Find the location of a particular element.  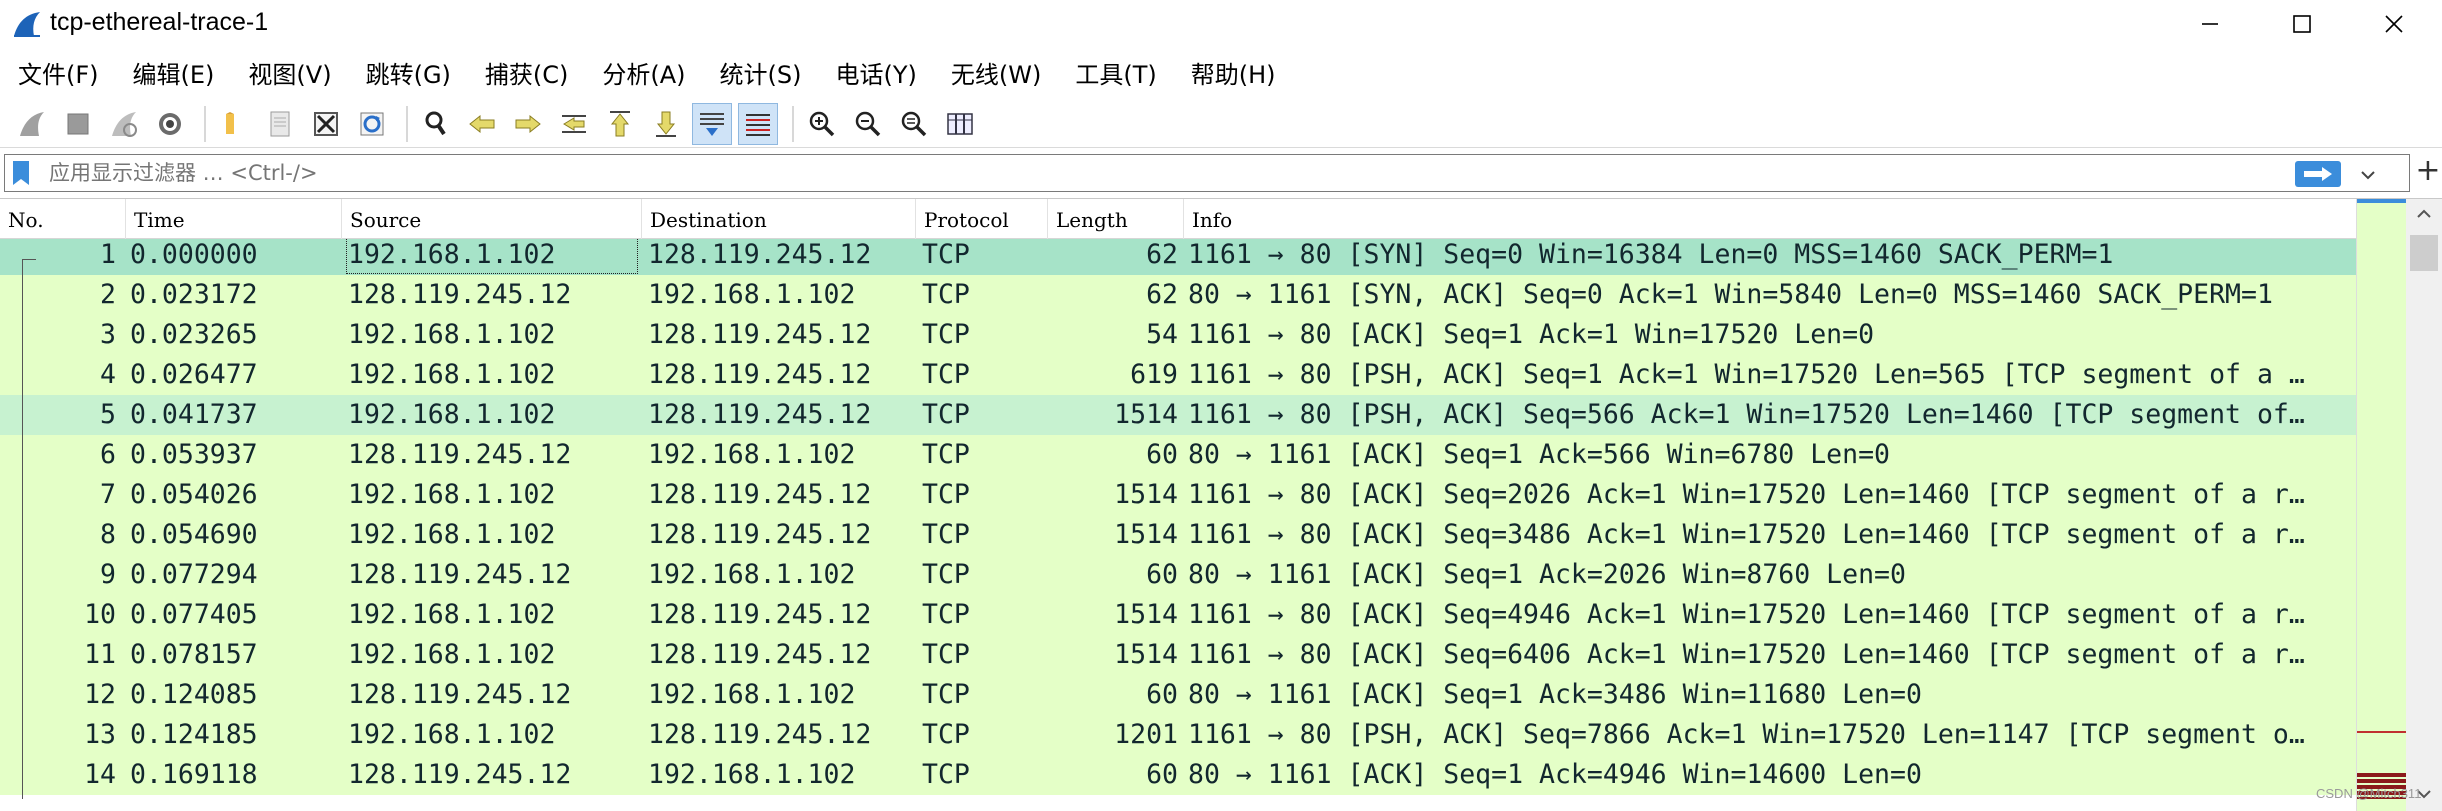

menu-statistics: 统计(S) is located at coordinates (761, 75).